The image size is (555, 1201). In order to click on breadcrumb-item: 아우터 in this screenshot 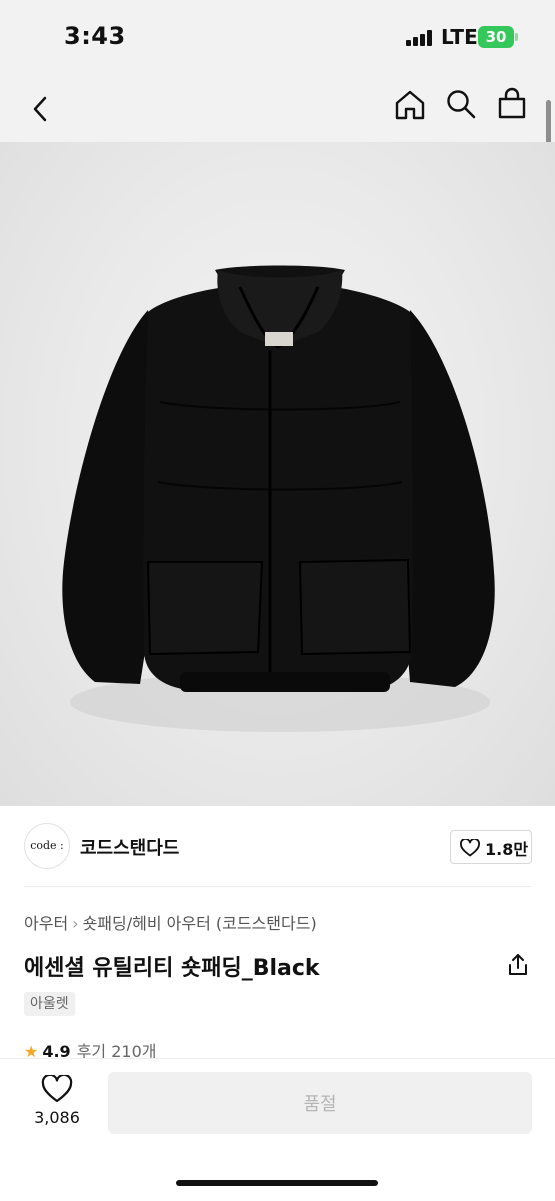, I will do `click(46, 923)`.